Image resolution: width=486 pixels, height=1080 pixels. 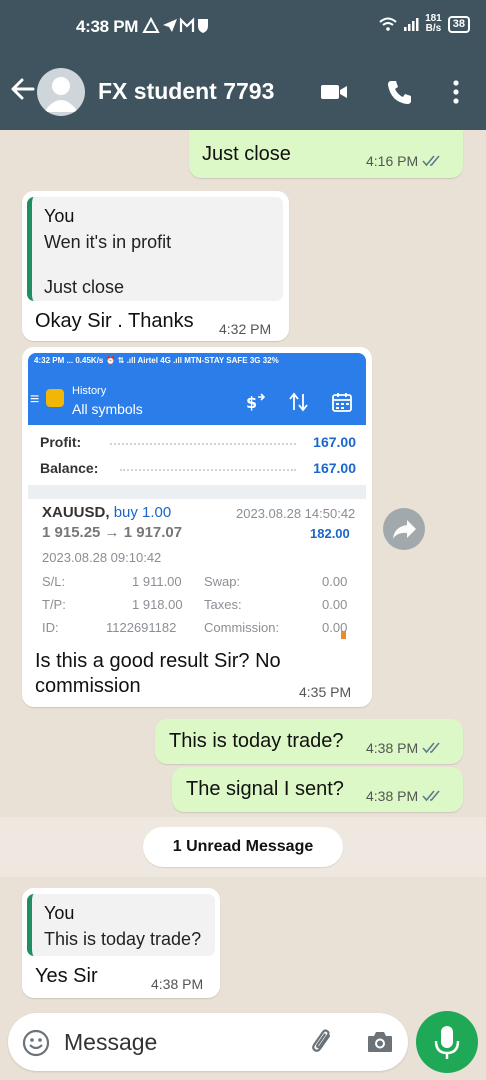 I want to click on screenshot-title-main: All symbols, so click(x=107, y=409).